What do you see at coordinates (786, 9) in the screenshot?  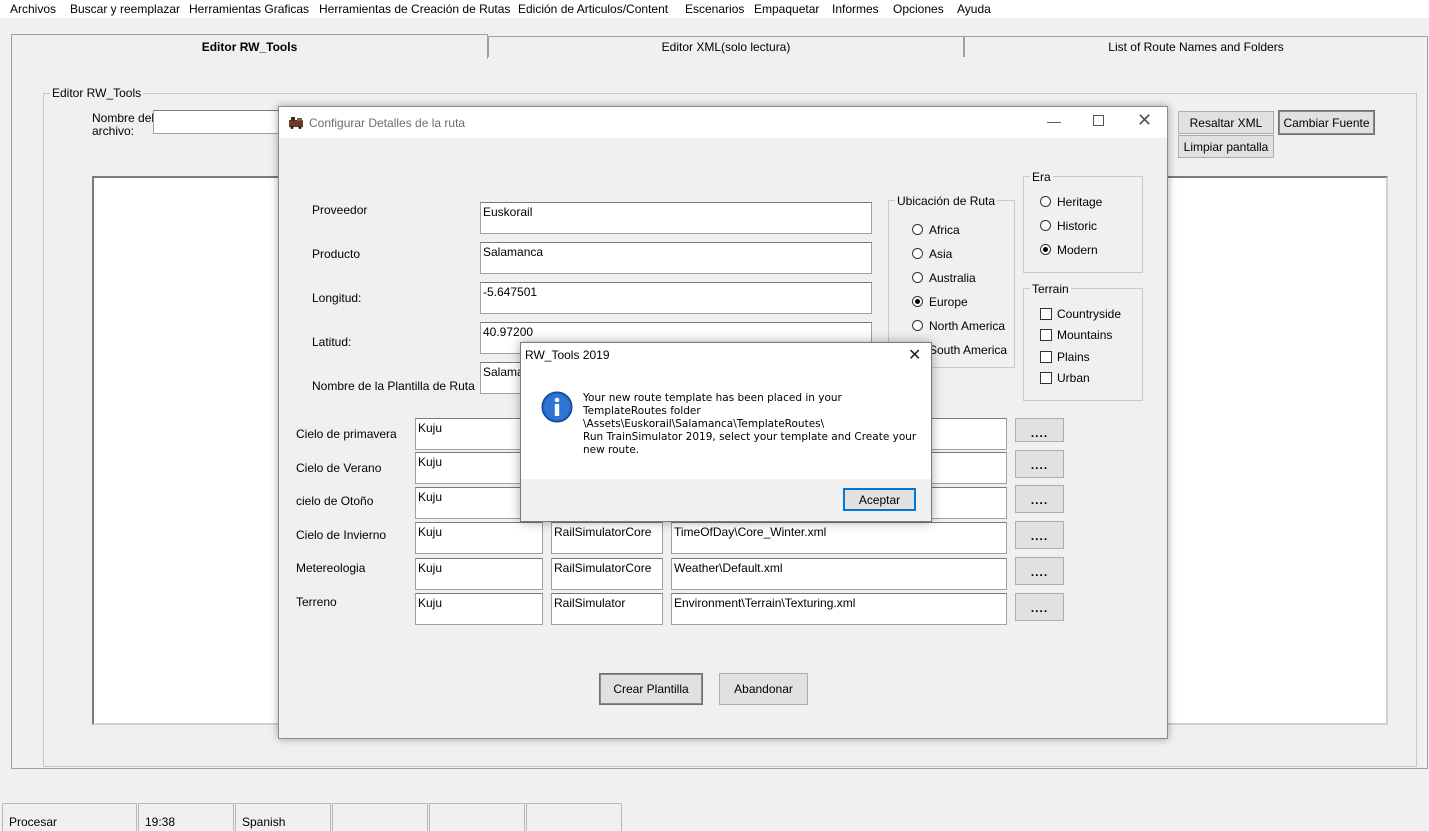 I see `menu-empaquetar: Empaquetar` at bounding box center [786, 9].